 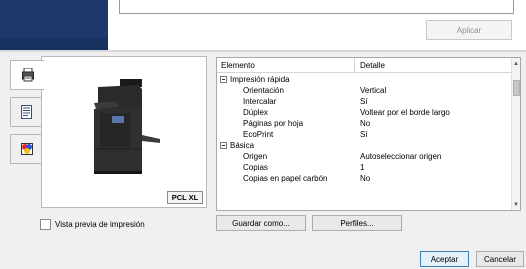 What do you see at coordinates (516, 63) in the screenshot?
I see `scroll-up-icon: ▲` at bounding box center [516, 63].